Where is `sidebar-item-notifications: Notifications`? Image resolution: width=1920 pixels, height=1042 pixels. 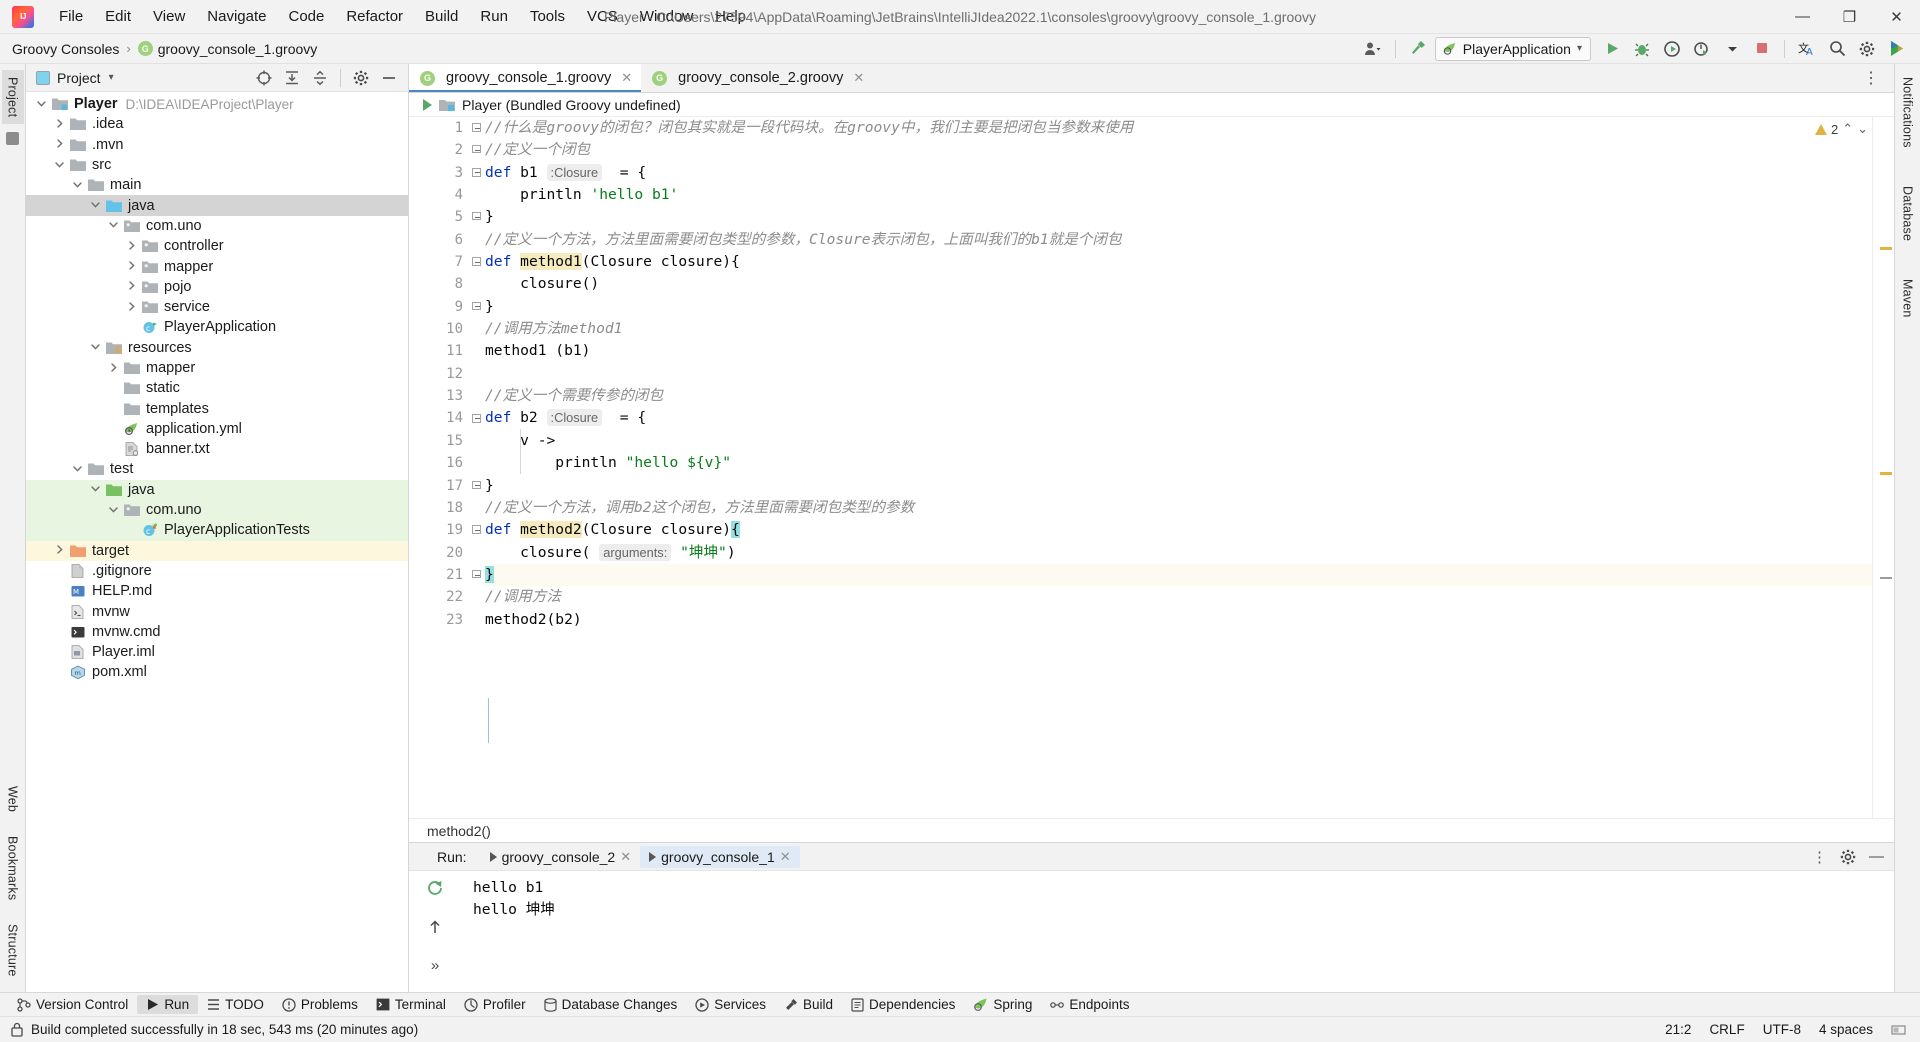
sidebar-item-notifications: Notifications is located at coordinates (1908, 112).